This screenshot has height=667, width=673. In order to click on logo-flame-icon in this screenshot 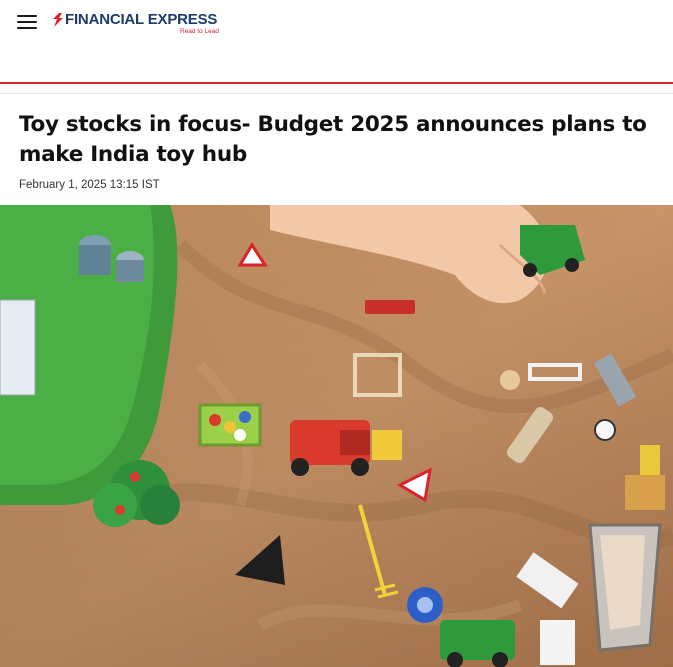, I will do `click(58, 20)`.